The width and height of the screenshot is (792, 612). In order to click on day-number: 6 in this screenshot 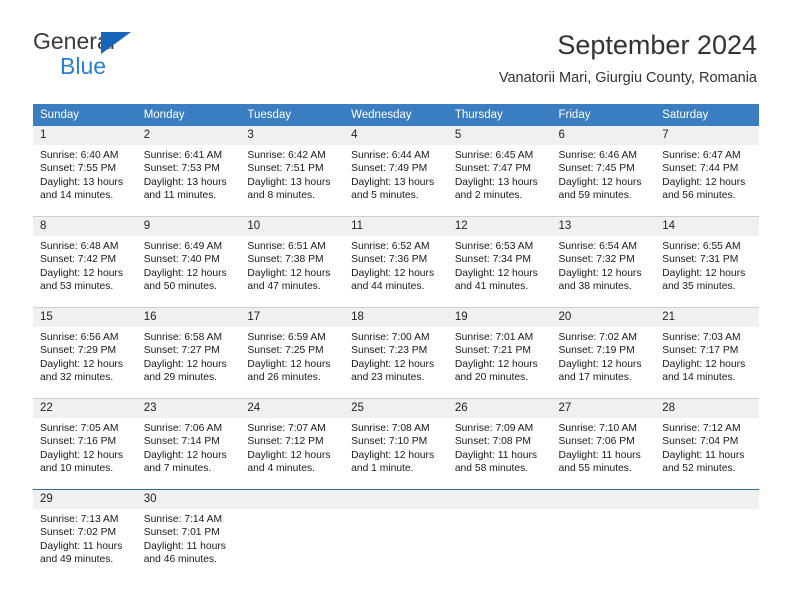, I will do `click(603, 135)`.